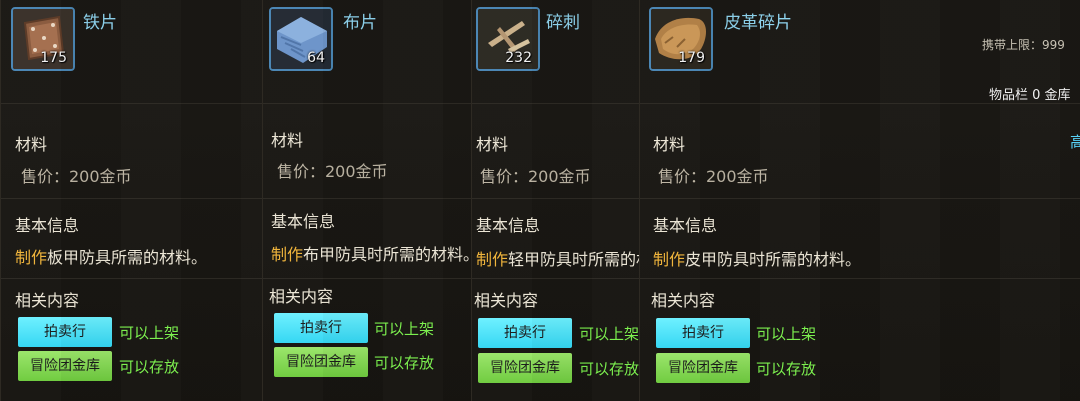  What do you see at coordinates (758, 23) in the screenshot?
I see `item-name: 皮革碎片` at bounding box center [758, 23].